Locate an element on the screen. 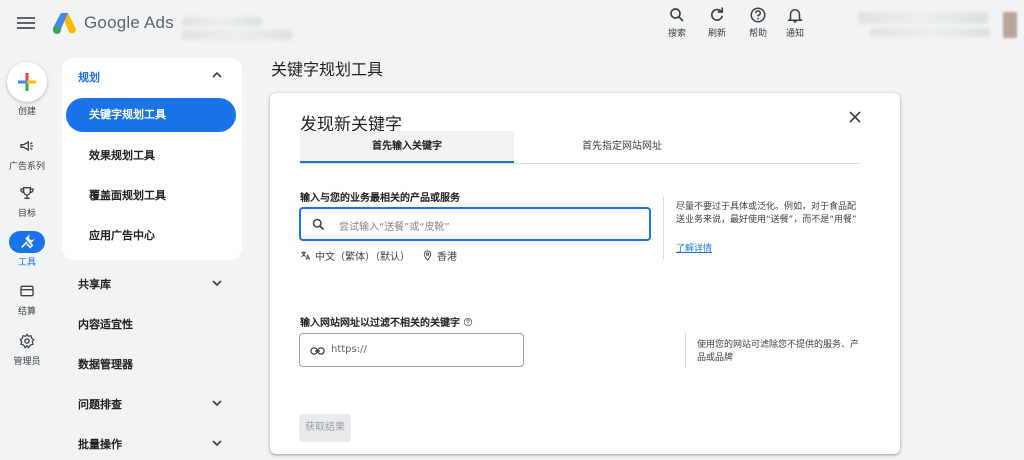 This screenshot has height=460, width=1024. page-title: 关键字规划工具 is located at coordinates (327, 69).